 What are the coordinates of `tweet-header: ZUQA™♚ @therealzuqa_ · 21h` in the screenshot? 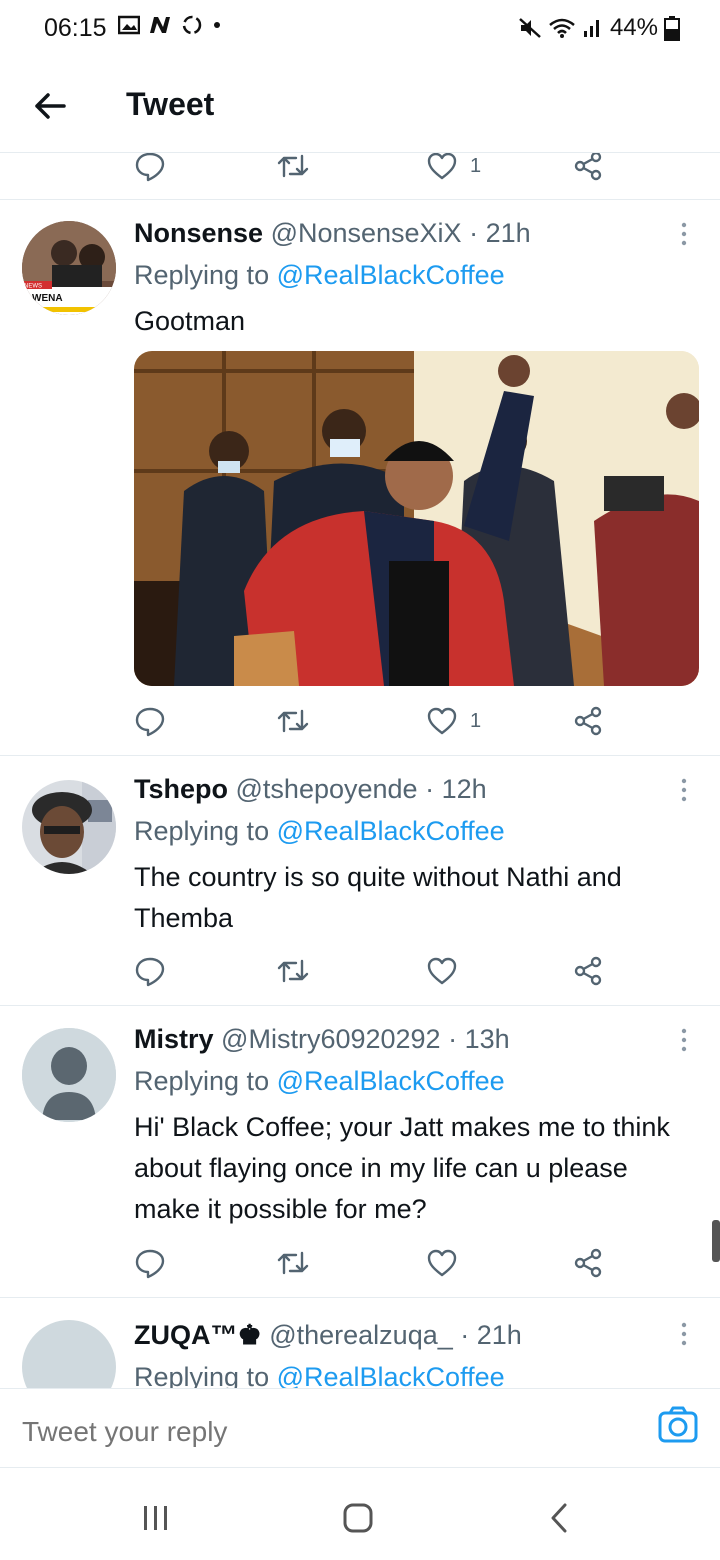 It's located at (328, 1335).